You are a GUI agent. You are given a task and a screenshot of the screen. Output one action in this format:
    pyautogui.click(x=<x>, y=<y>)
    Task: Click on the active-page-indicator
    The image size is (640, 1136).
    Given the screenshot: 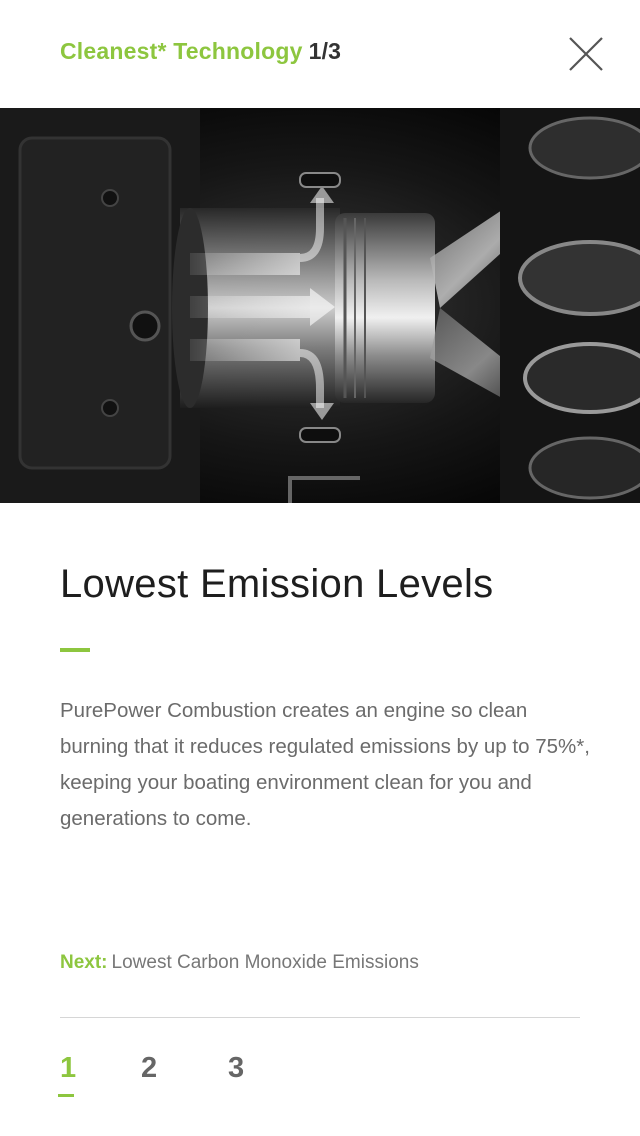 What is the action you would take?
    pyautogui.click(x=66, y=1095)
    